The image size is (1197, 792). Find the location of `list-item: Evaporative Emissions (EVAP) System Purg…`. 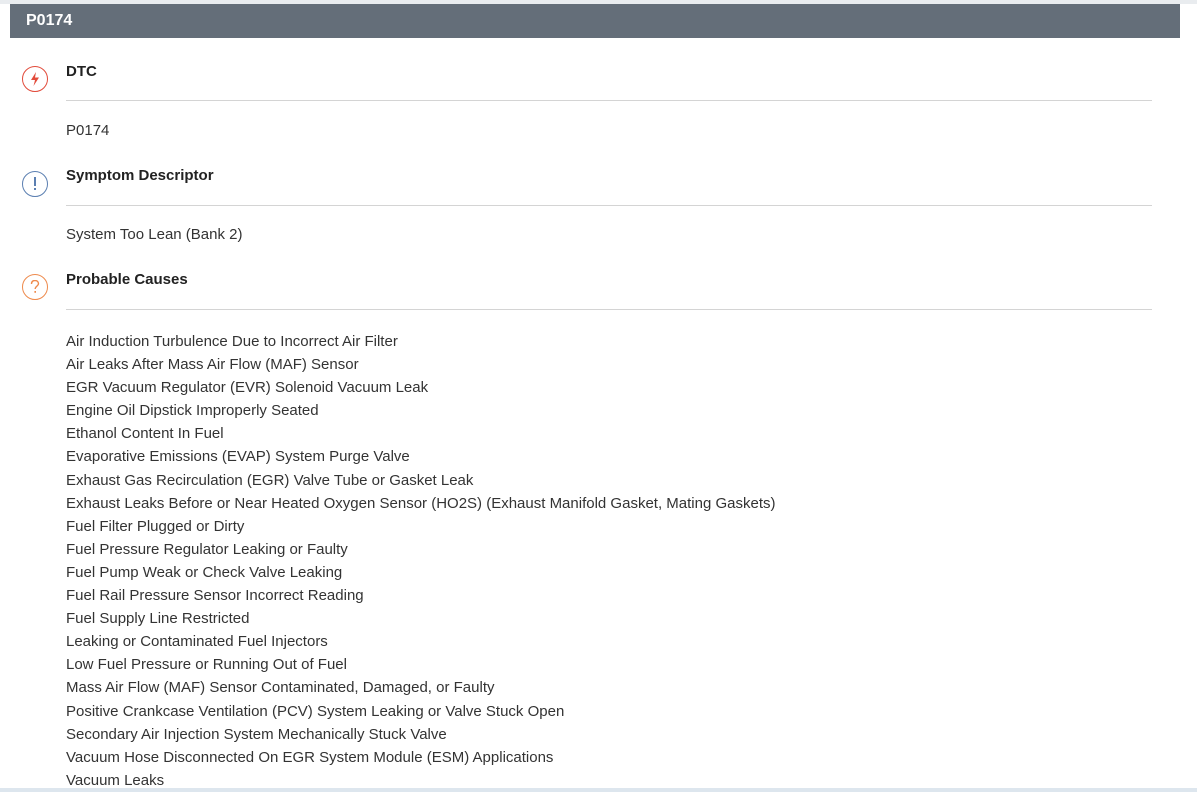

list-item: Evaporative Emissions (EVAP) System Purg… is located at coordinates (238, 457).